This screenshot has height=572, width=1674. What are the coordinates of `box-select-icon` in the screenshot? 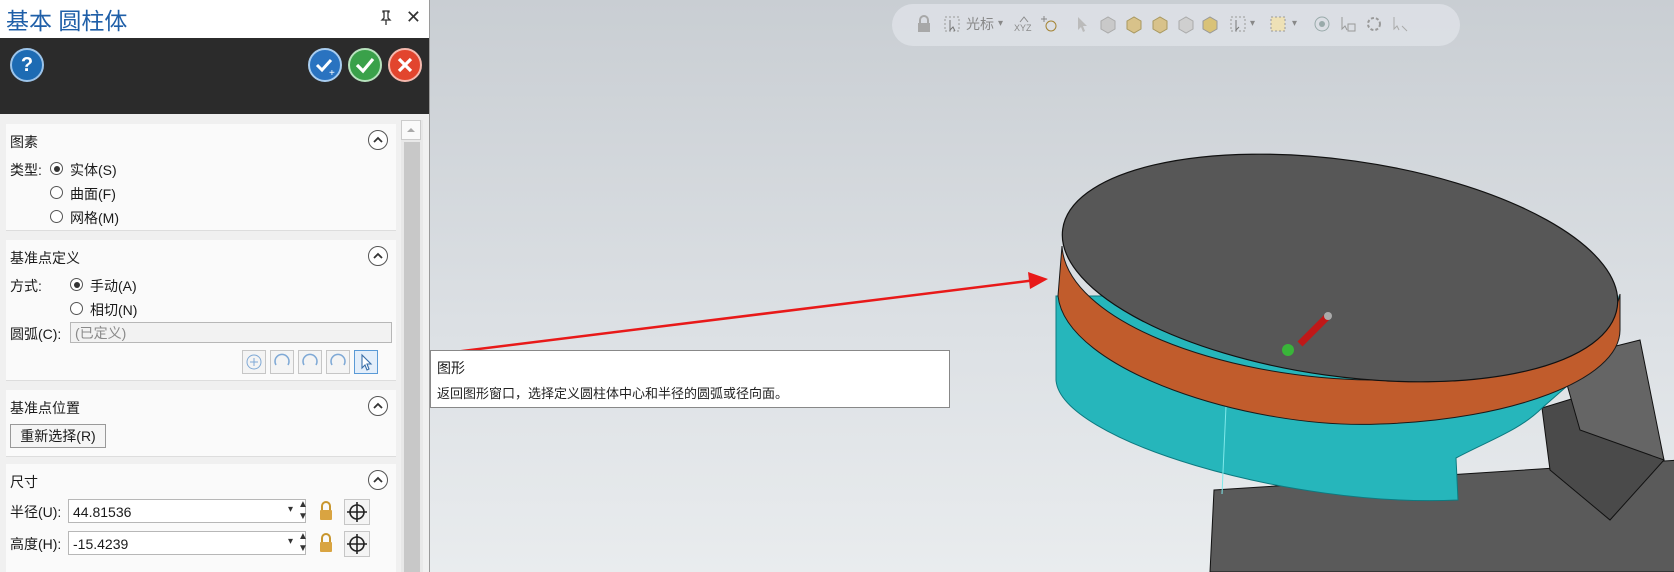 It's located at (1278, 24).